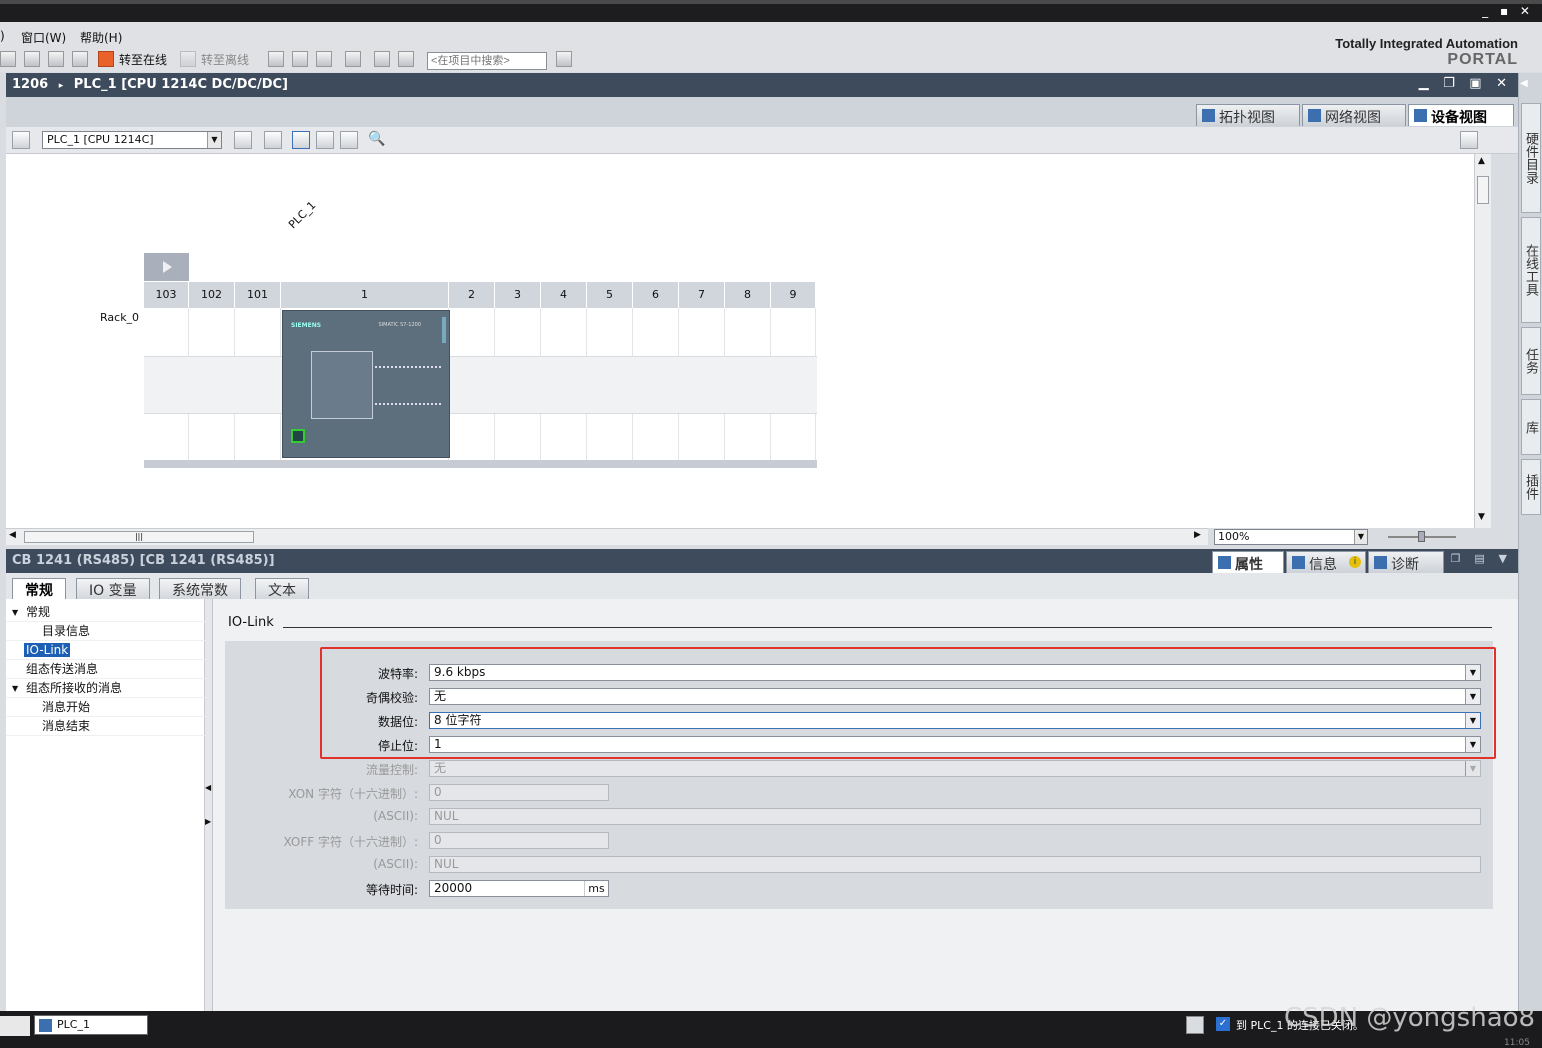 This screenshot has height=1048, width=1542. What do you see at coordinates (105, 726) in the screenshot?
I see `tree-item-message-end: 消息结束` at bounding box center [105, 726].